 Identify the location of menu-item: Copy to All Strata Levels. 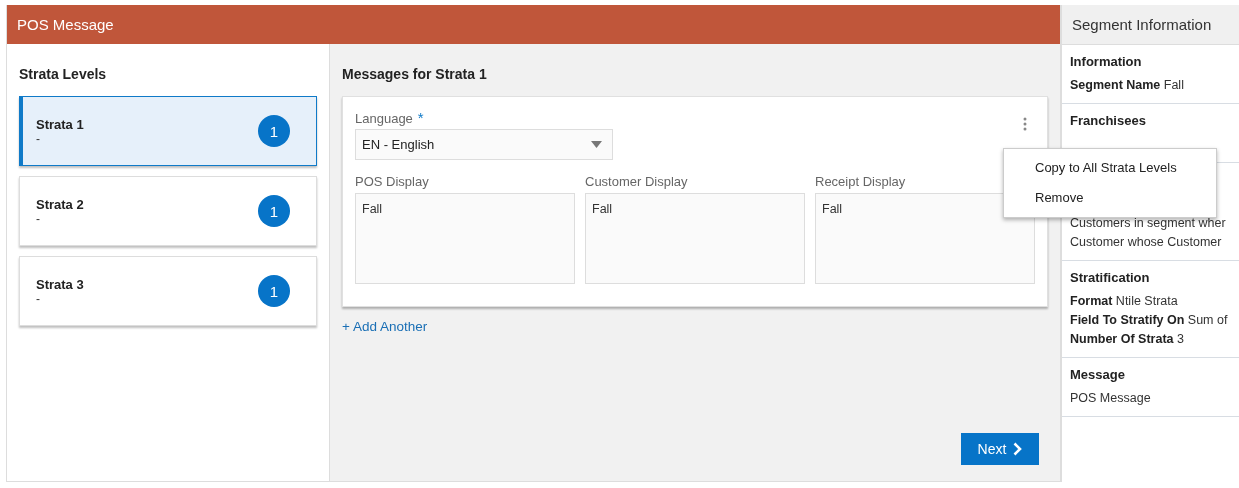
(1110, 168).